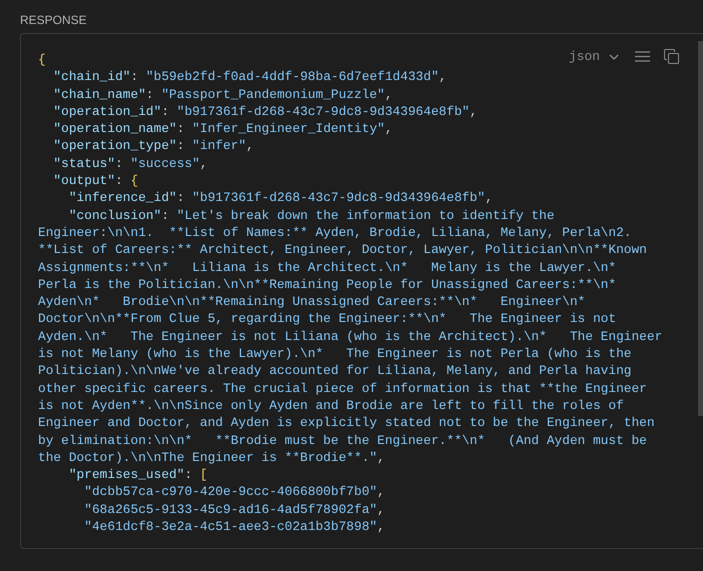 Image resolution: width=703 pixels, height=571 pixels. What do you see at coordinates (234, 526) in the screenshot?
I see `code-line: "4e61dcf8-3e2a-4c51-aee3-c02a1b3b7898",` at bounding box center [234, 526].